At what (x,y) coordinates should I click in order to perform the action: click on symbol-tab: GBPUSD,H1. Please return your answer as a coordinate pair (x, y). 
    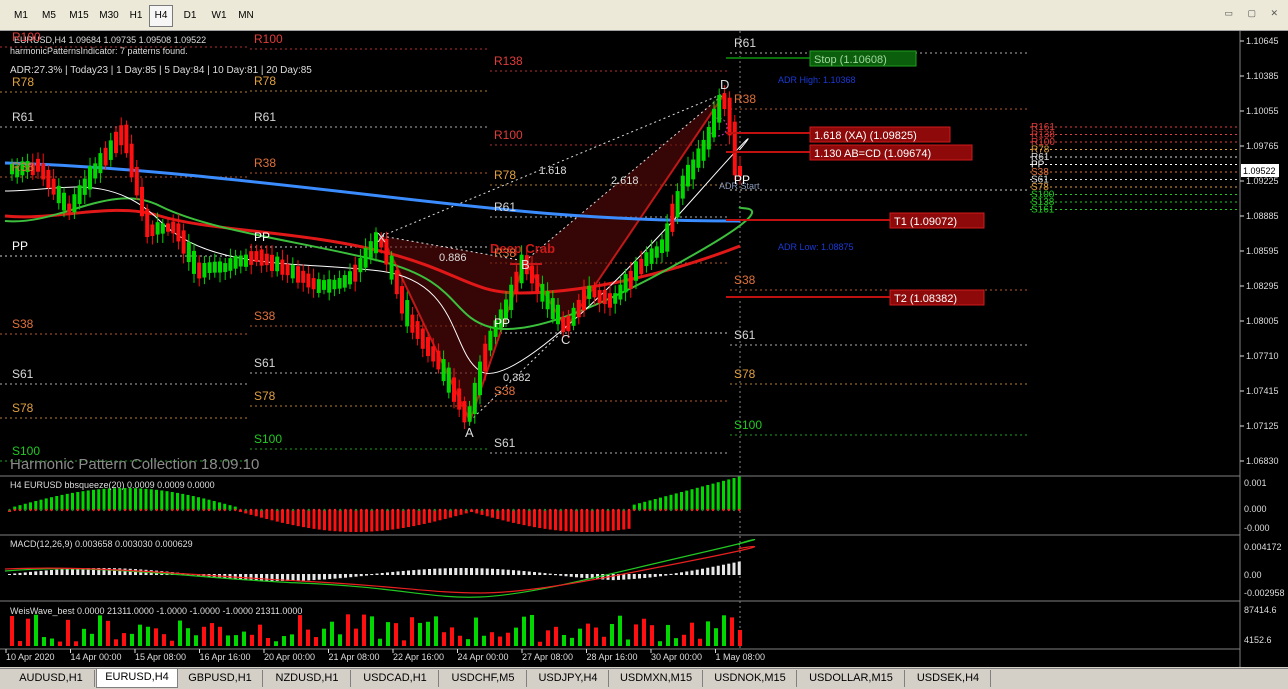
    Looking at the image, I should click on (220, 678).